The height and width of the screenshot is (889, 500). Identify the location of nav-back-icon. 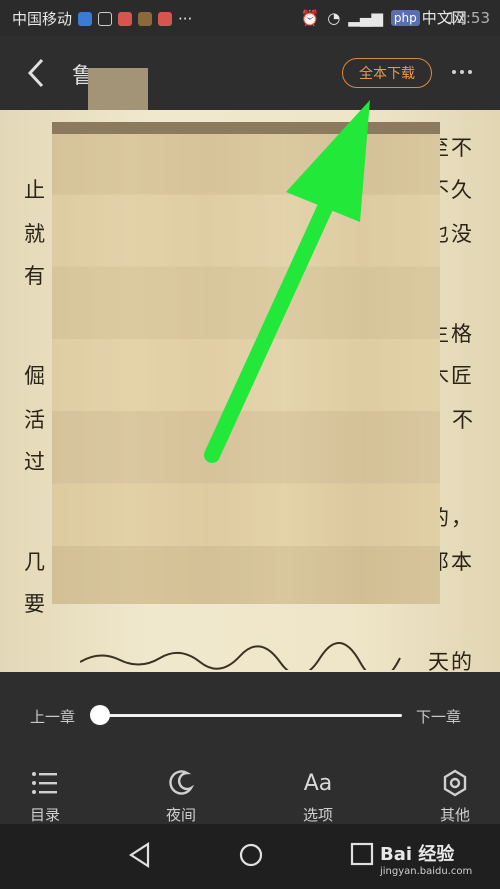
(140, 855).